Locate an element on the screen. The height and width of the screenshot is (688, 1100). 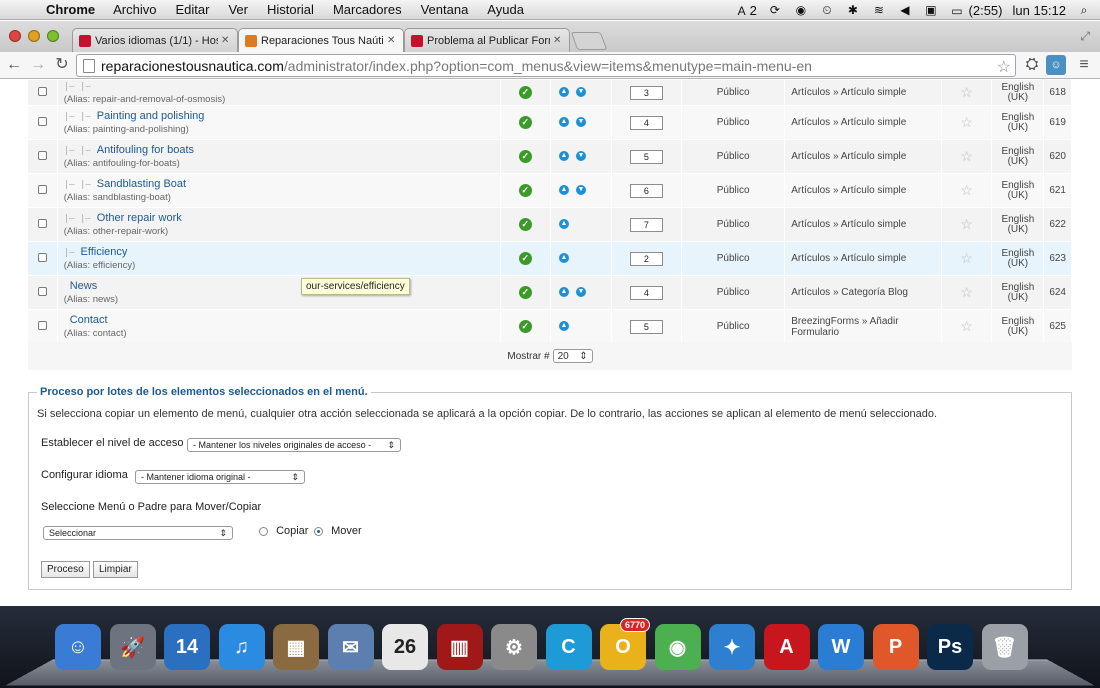
launchpad-dock-icon: 🚀 is located at coordinates (132, 647).